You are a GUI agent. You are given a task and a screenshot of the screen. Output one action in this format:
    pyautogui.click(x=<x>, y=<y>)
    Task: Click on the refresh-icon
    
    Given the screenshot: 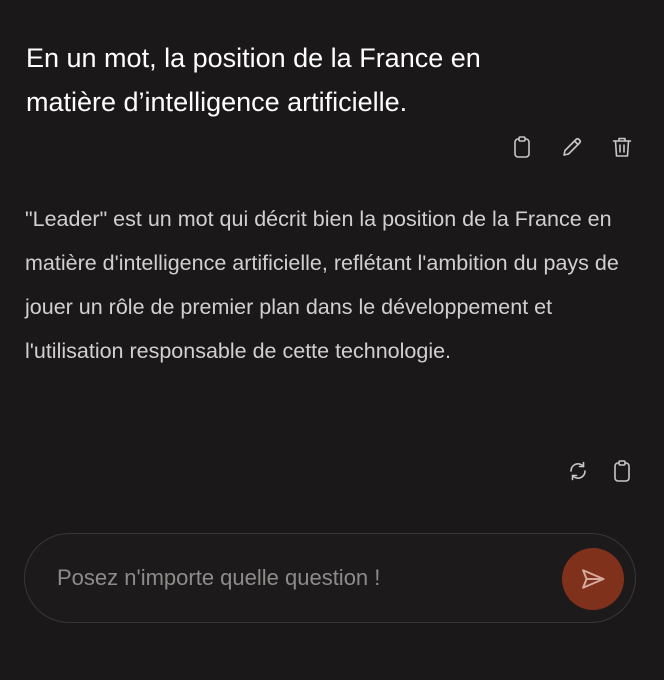 What is the action you would take?
    pyautogui.click(x=578, y=471)
    